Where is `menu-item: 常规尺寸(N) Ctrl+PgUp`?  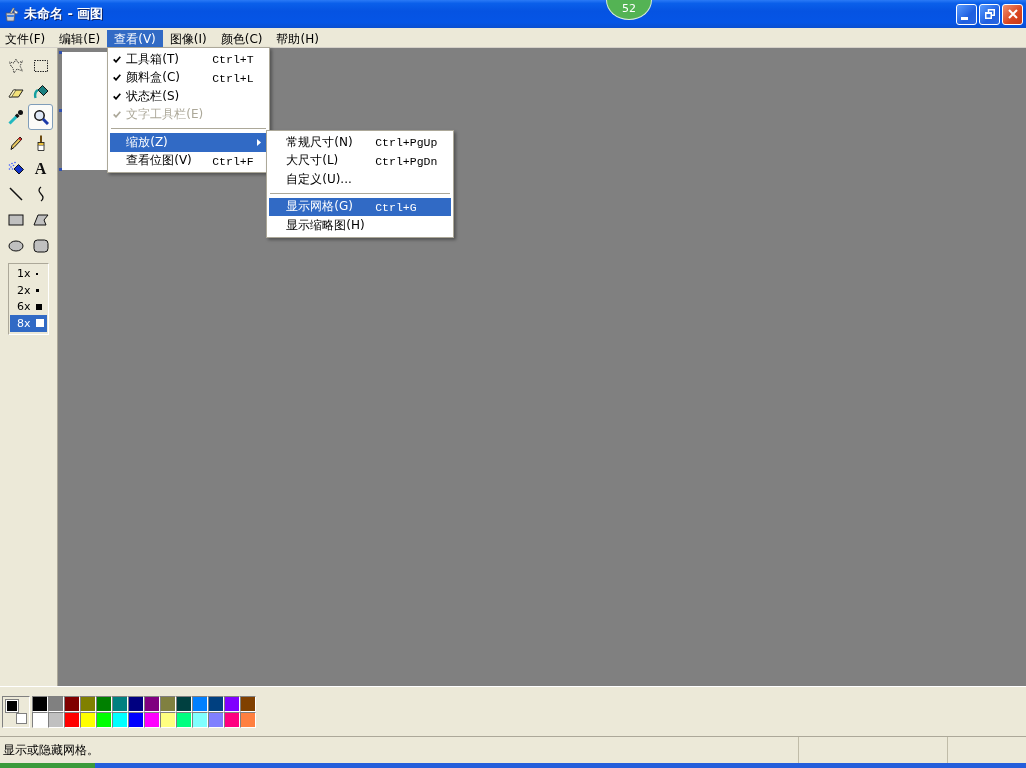 menu-item: 常规尺寸(N) Ctrl+PgUp is located at coordinates (360, 142).